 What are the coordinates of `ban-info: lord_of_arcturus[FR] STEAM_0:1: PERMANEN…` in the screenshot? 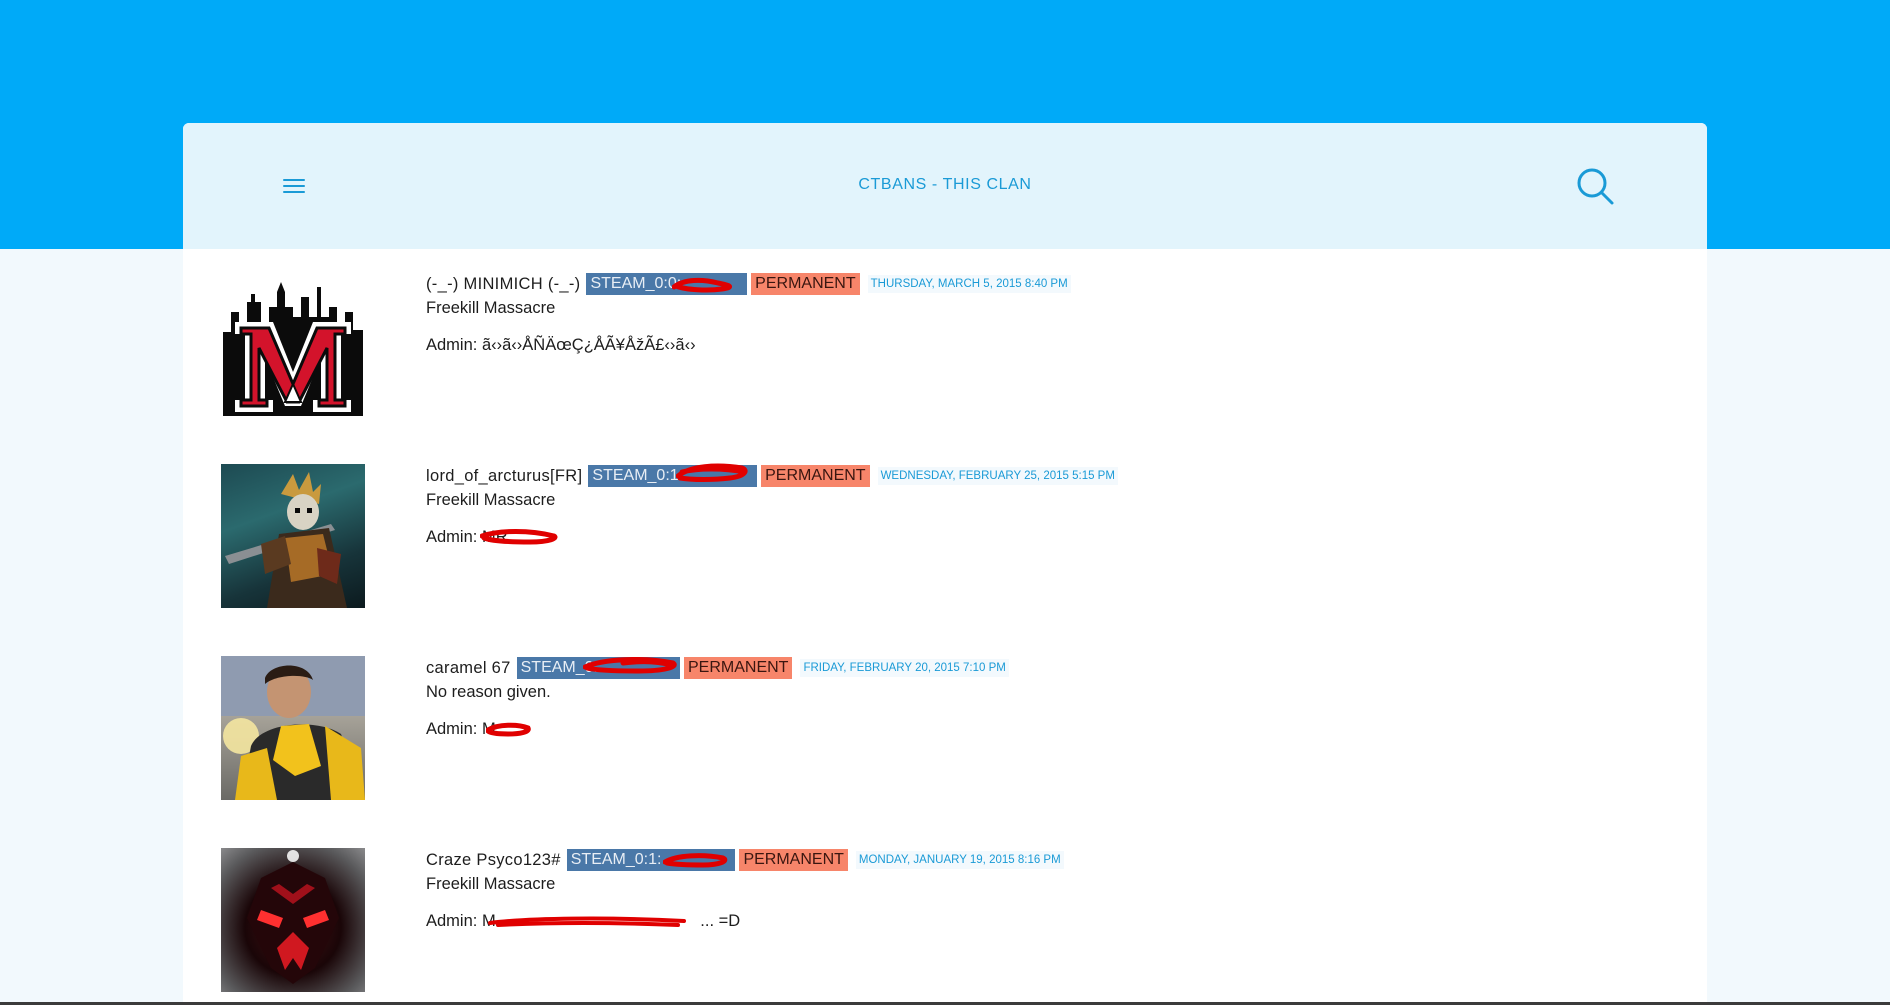 It's located at (1026, 505).